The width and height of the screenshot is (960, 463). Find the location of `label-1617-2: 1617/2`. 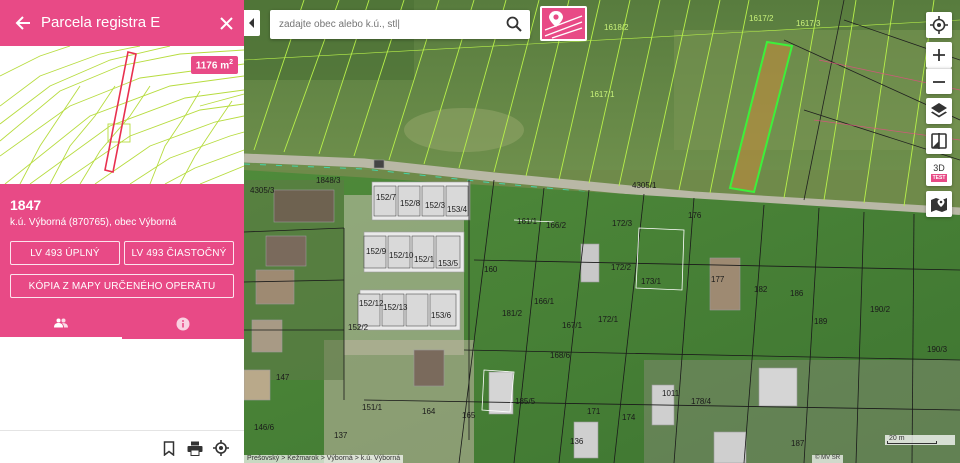

label-1617-2: 1617/2 is located at coordinates (761, 18).